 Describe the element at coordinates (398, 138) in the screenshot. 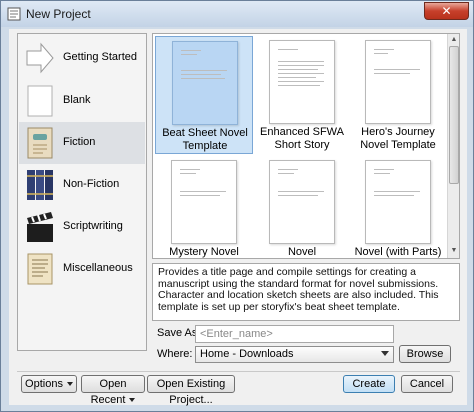

I see `template-label: Hero's Journey Novel Template` at that location.